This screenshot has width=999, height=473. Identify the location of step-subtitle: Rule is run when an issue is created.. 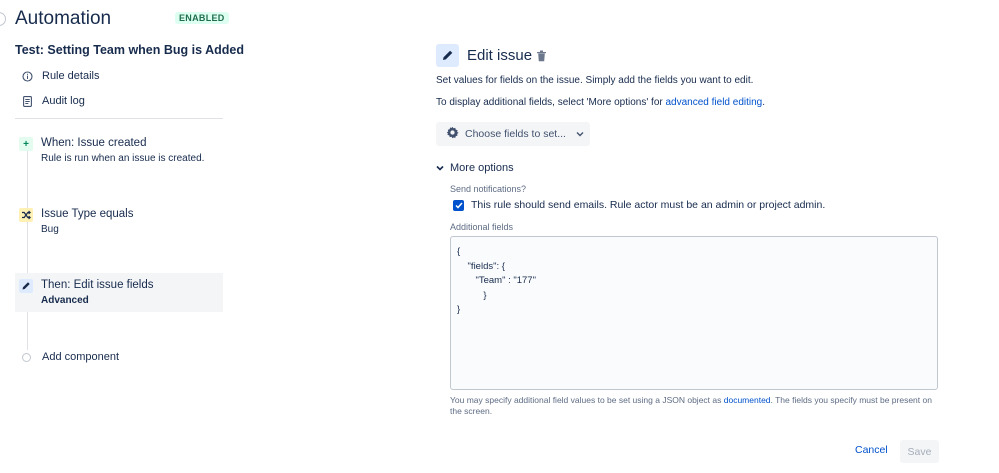
(123, 158).